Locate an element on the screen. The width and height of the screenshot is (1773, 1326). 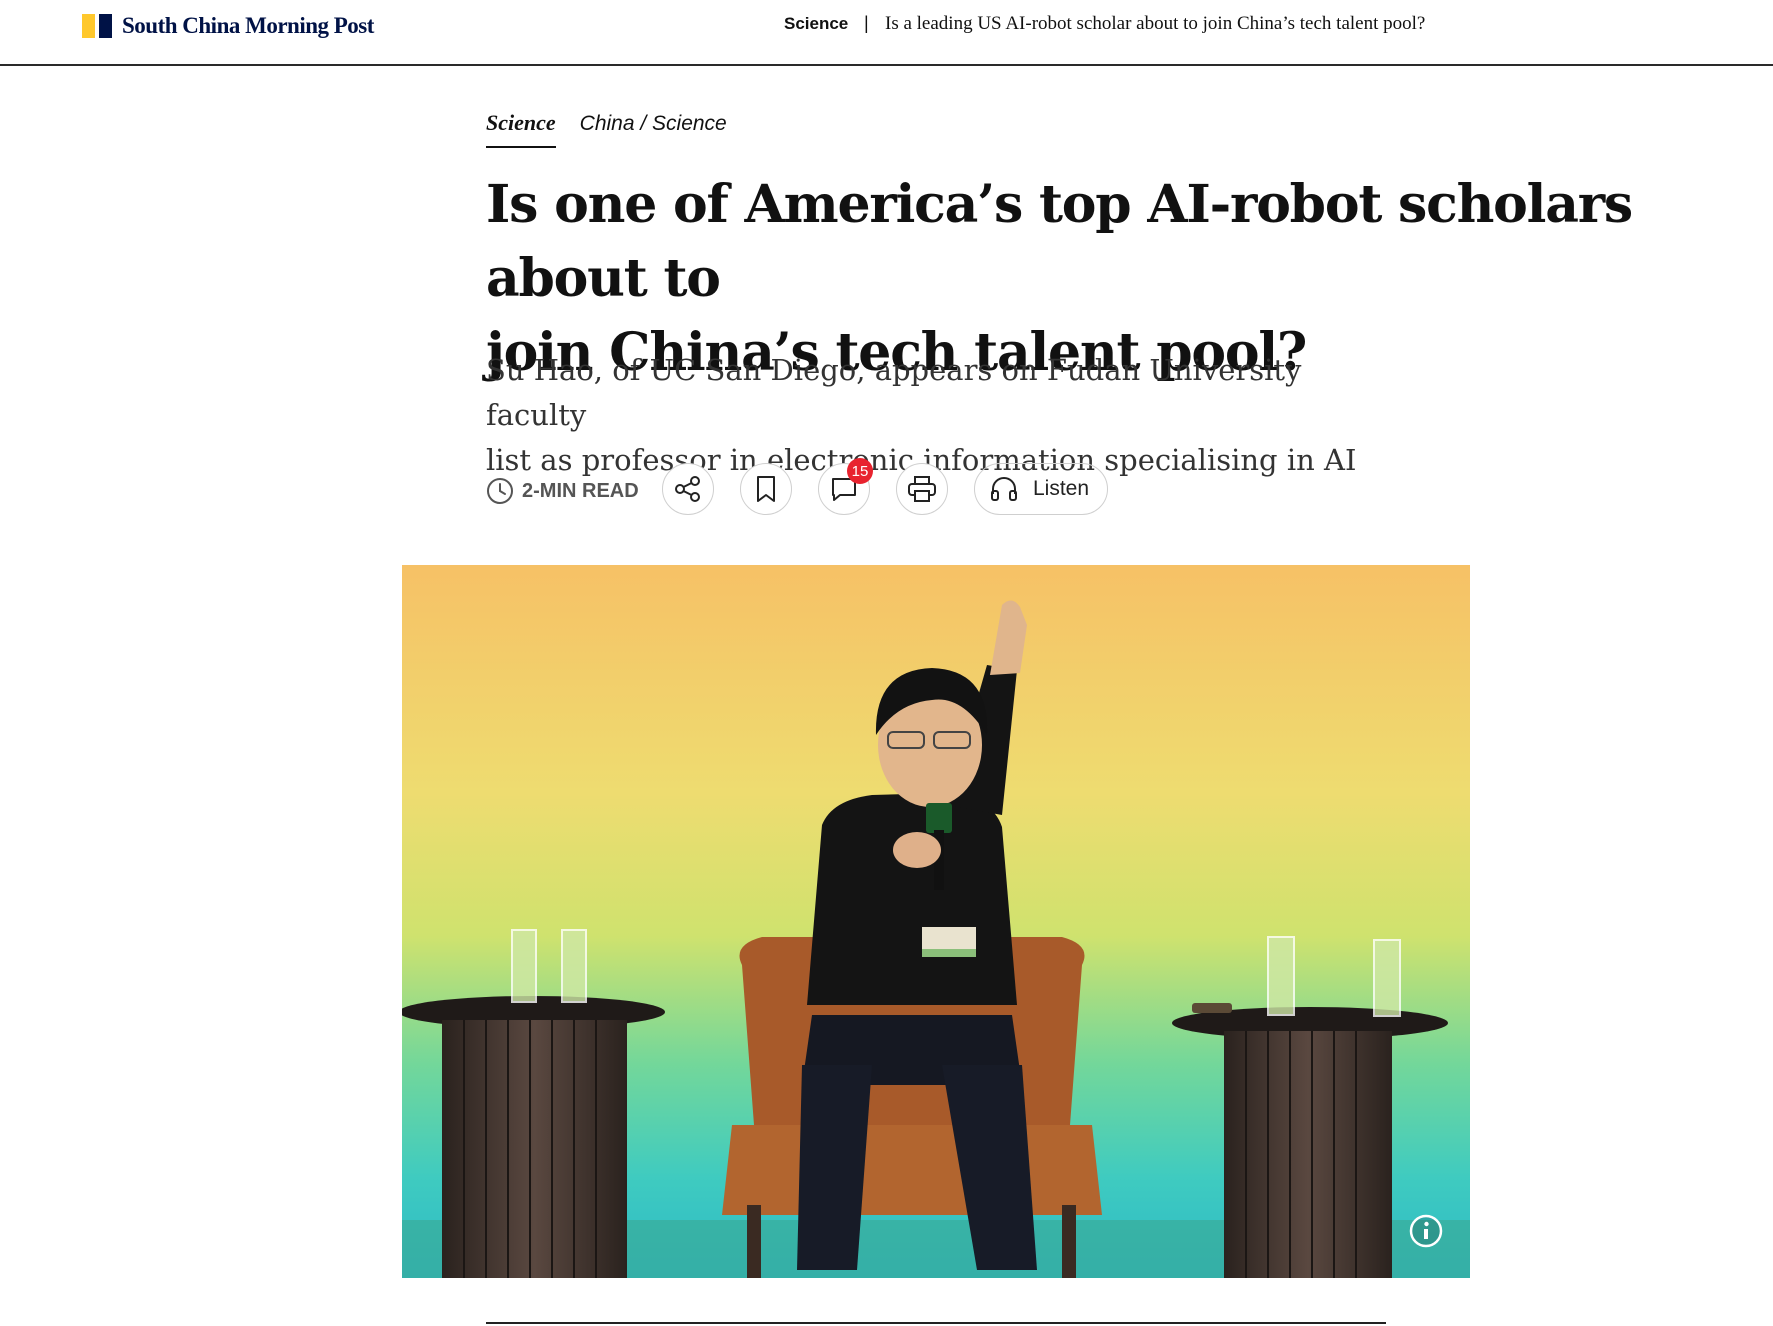
print-icon is located at coordinates (922, 489).